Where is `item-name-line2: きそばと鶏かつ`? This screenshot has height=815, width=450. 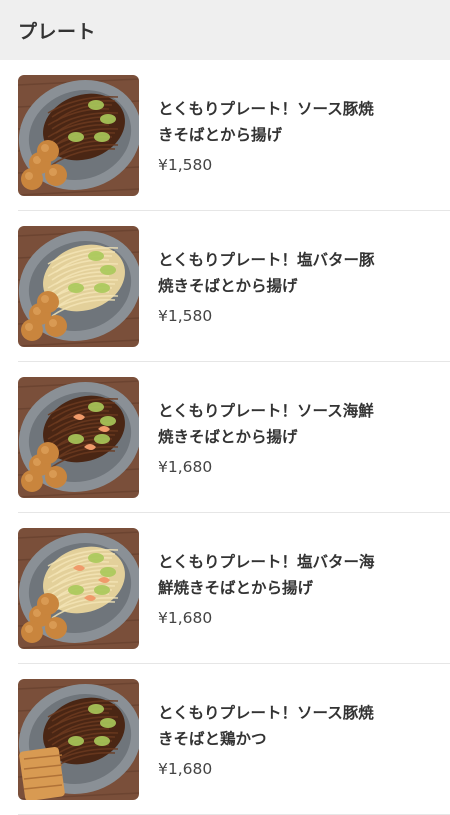 item-name-line2: きそばと鶏かつ is located at coordinates (212, 739).